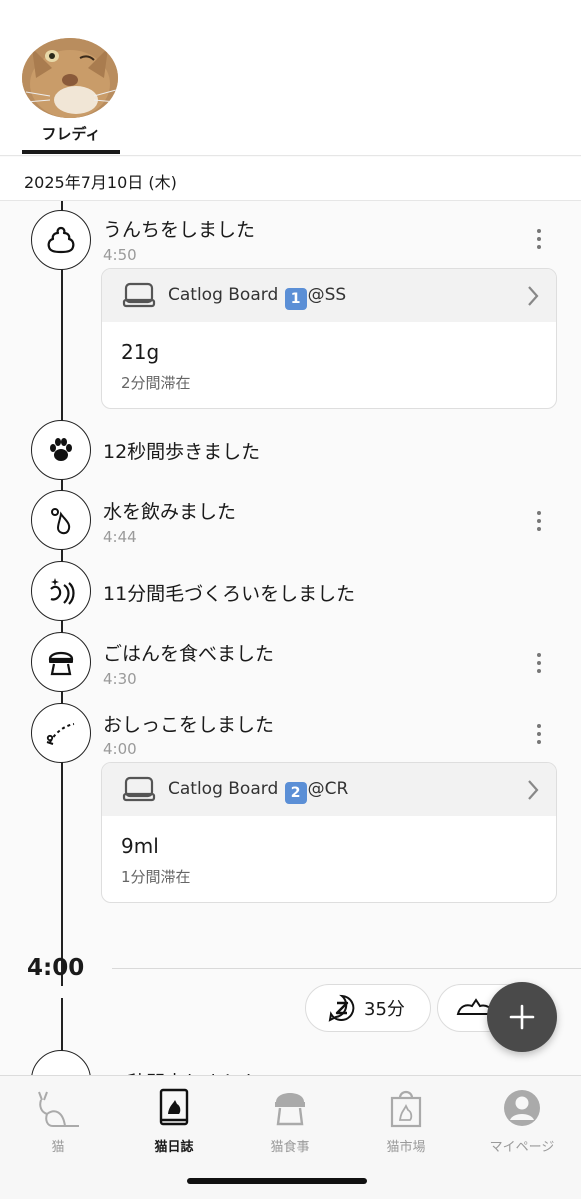 The height and width of the screenshot is (1199, 581). What do you see at coordinates (70, 78) in the screenshot?
I see `cat-avatar` at bounding box center [70, 78].